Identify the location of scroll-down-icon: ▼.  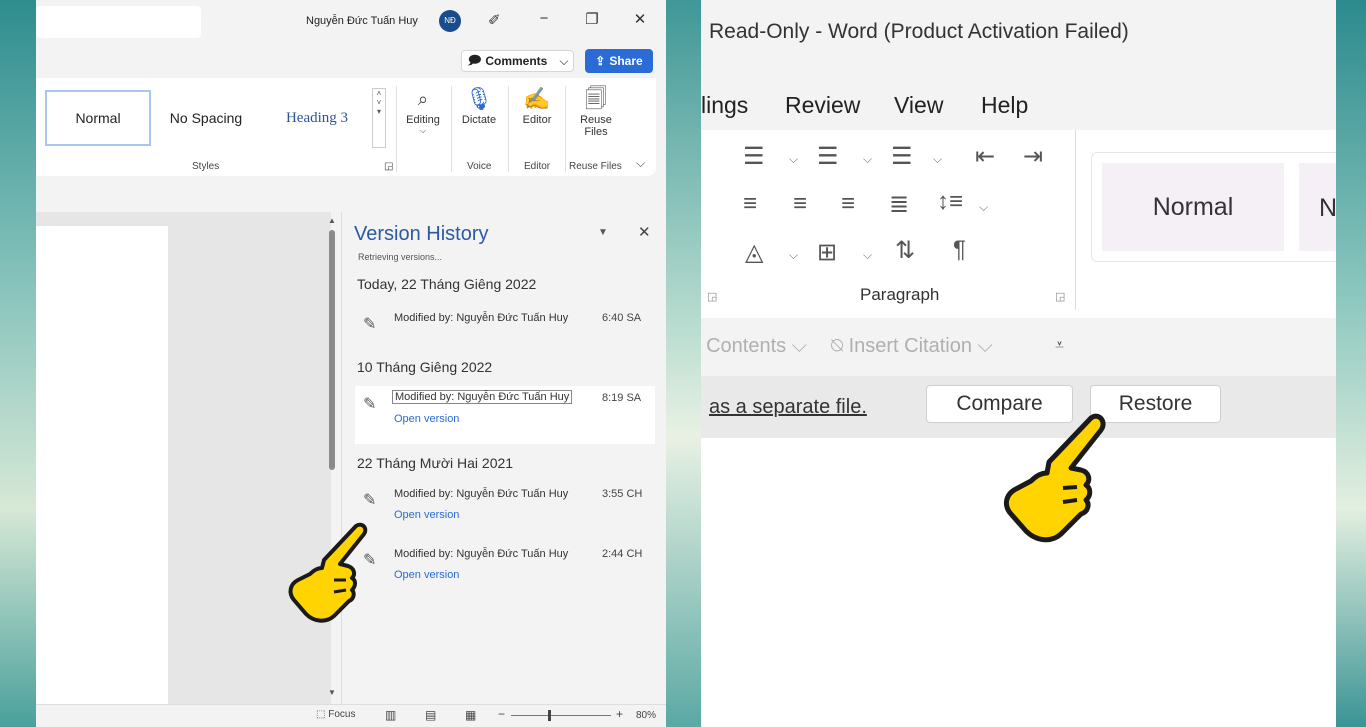
(332, 692).